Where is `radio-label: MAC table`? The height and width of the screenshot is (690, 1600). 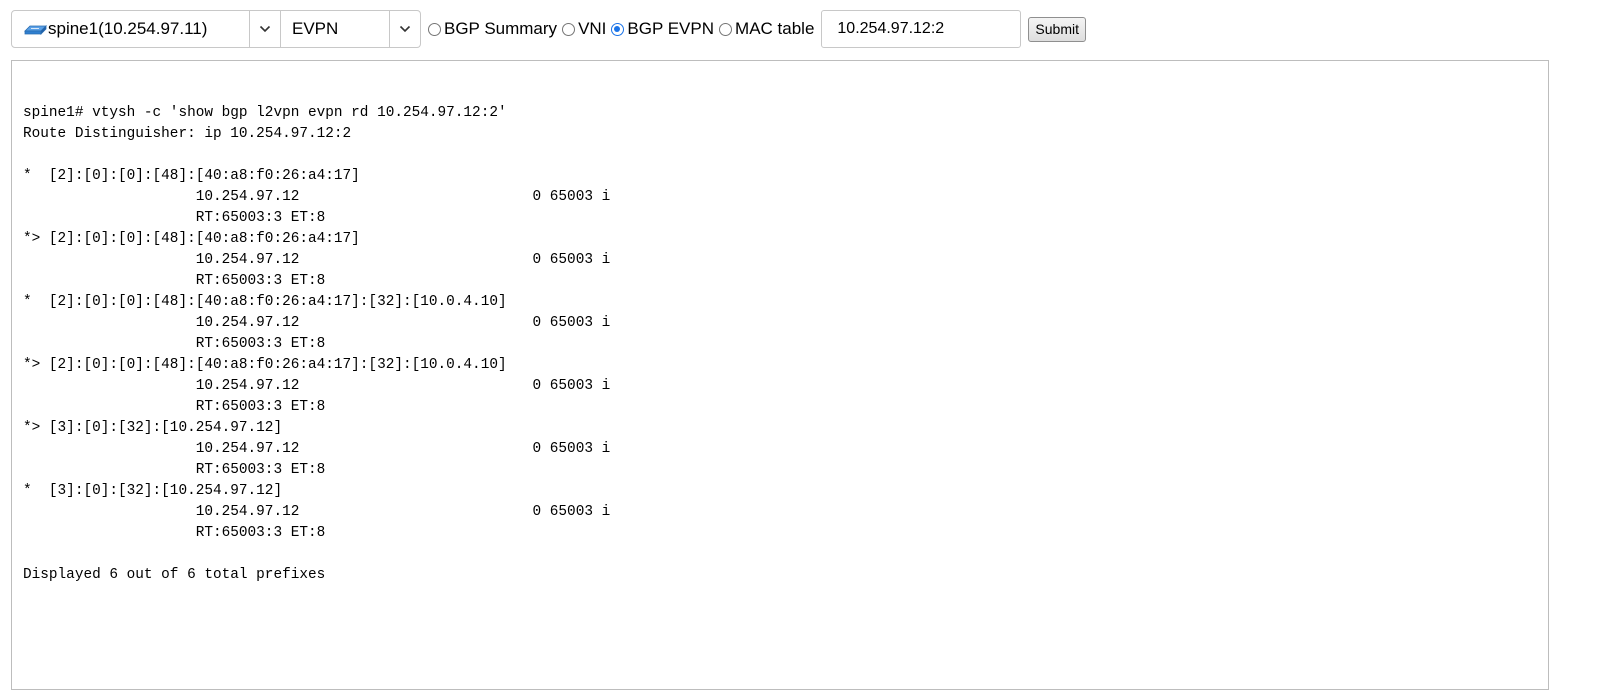
radio-label: MAC table is located at coordinates (775, 28).